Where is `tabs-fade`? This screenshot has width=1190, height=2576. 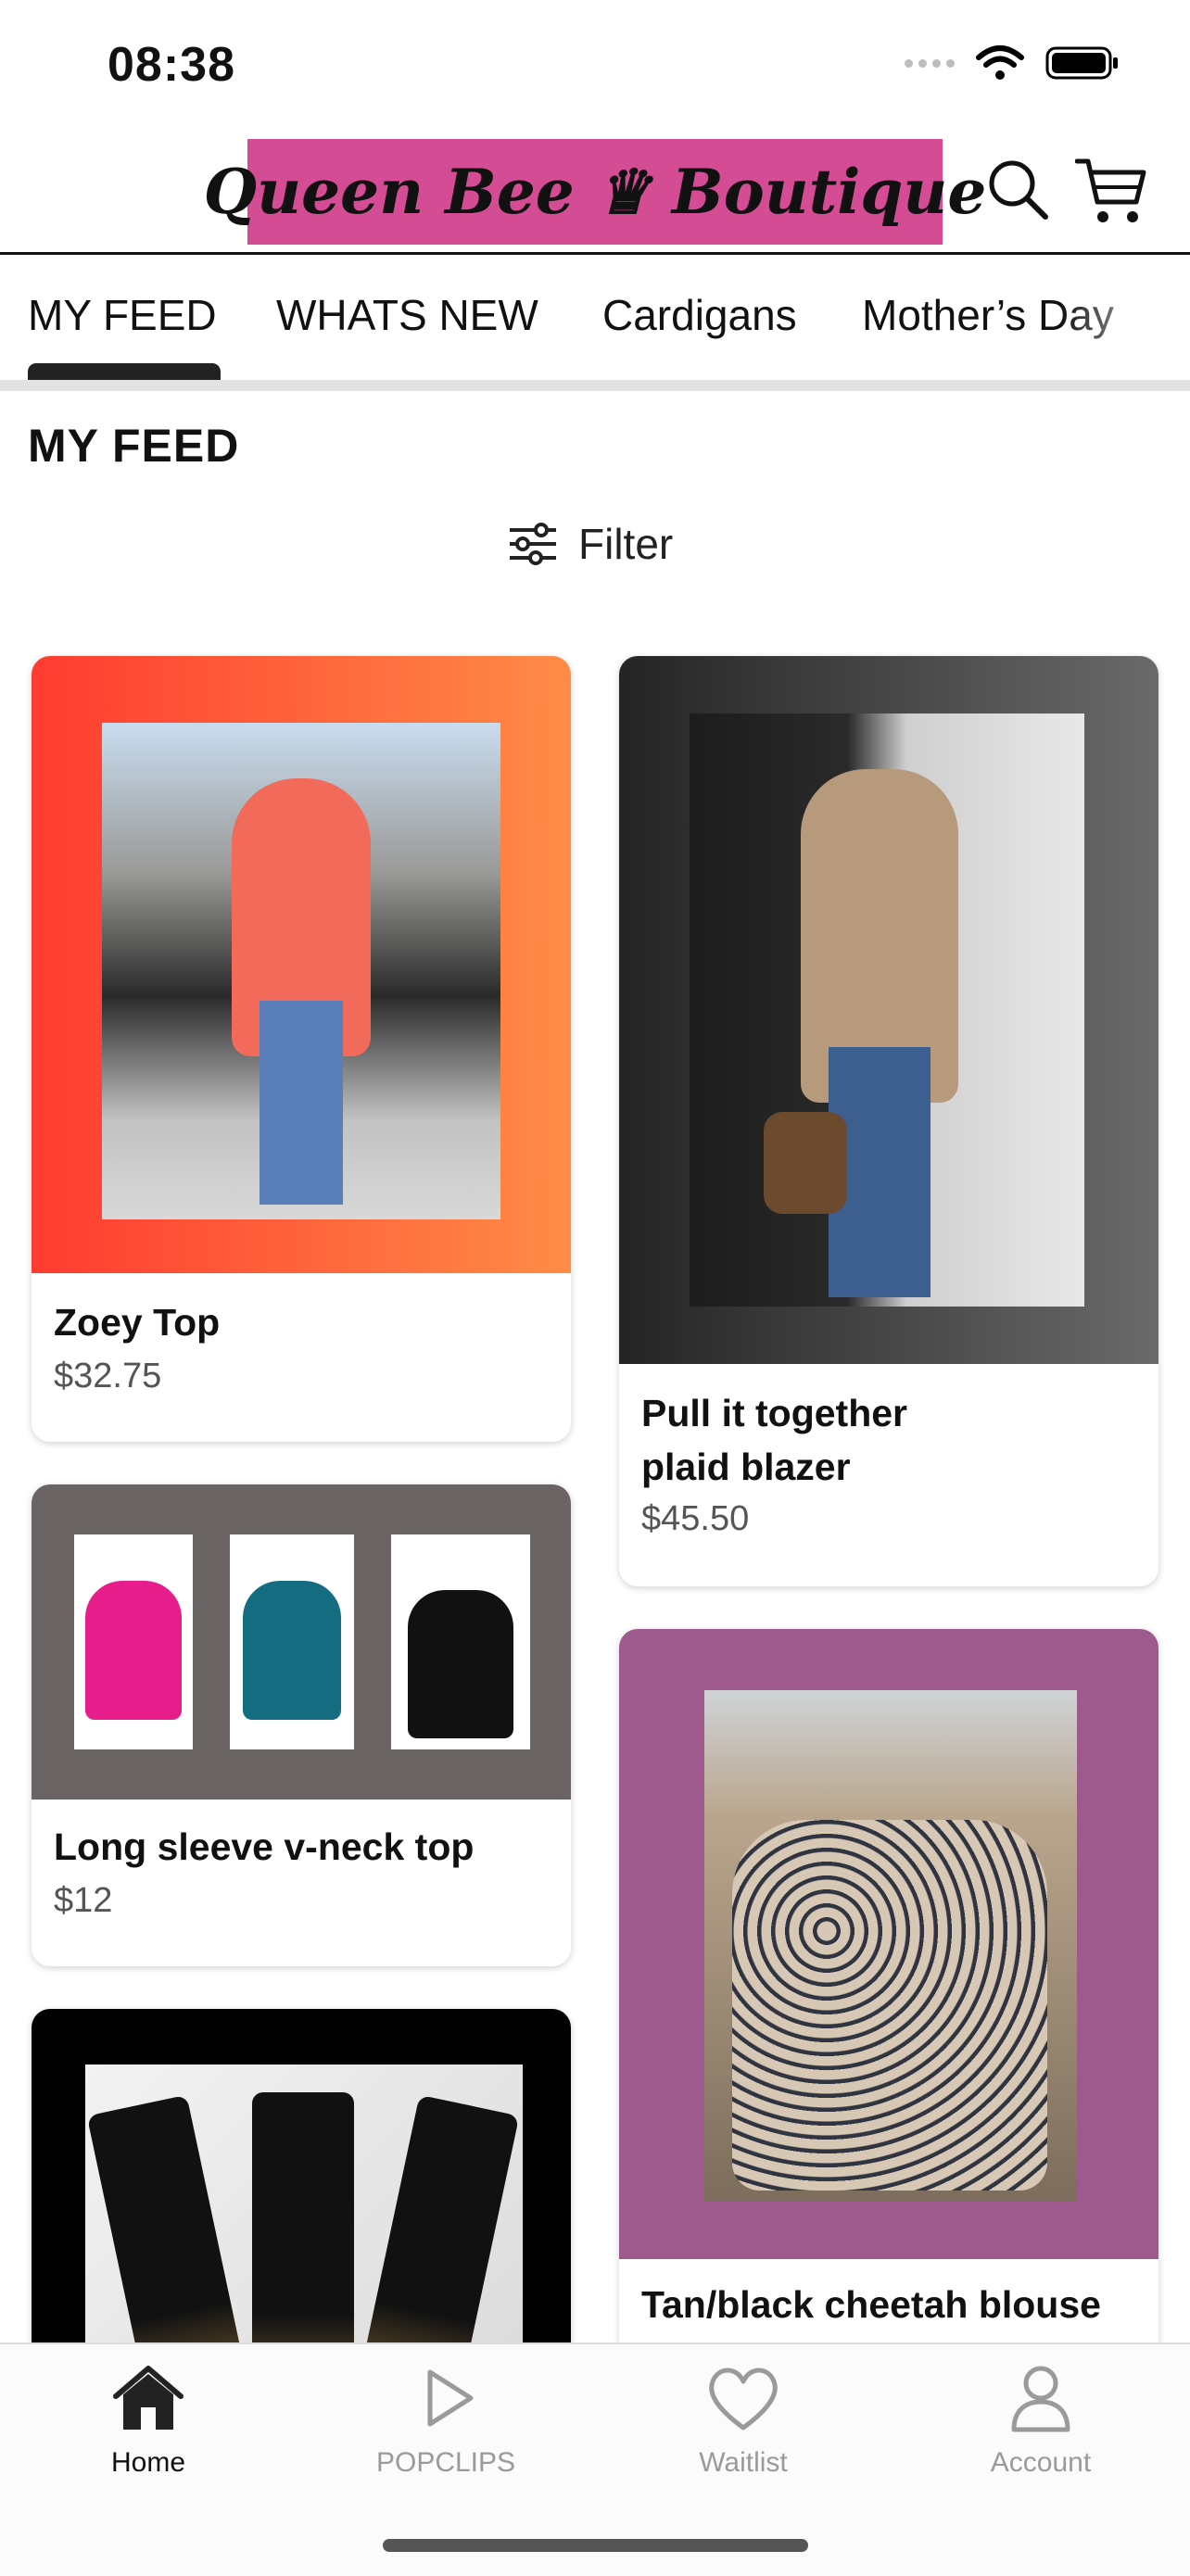 tabs-fade is located at coordinates (1125, 324).